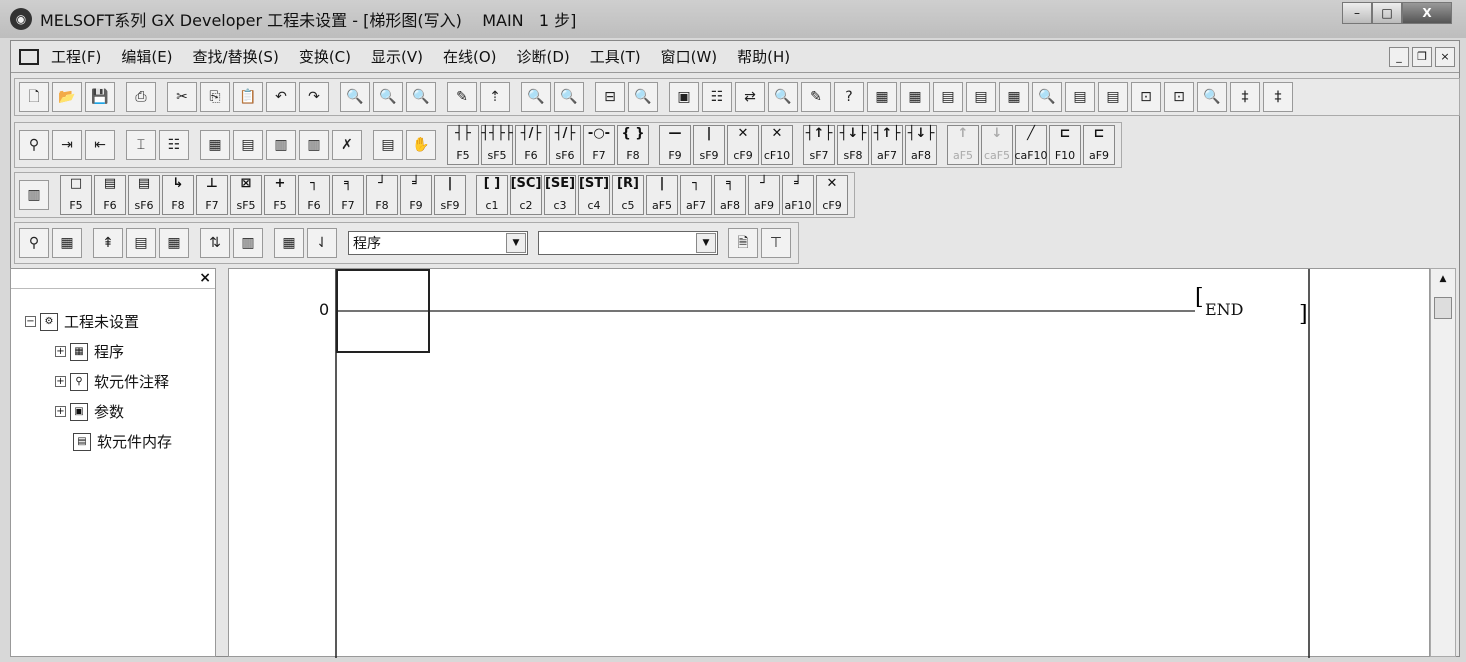 The height and width of the screenshot is (662, 1466). Describe the element at coordinates (675, 145) in the screenshot. I see `ladder-symbol-button: — F9` at that location.